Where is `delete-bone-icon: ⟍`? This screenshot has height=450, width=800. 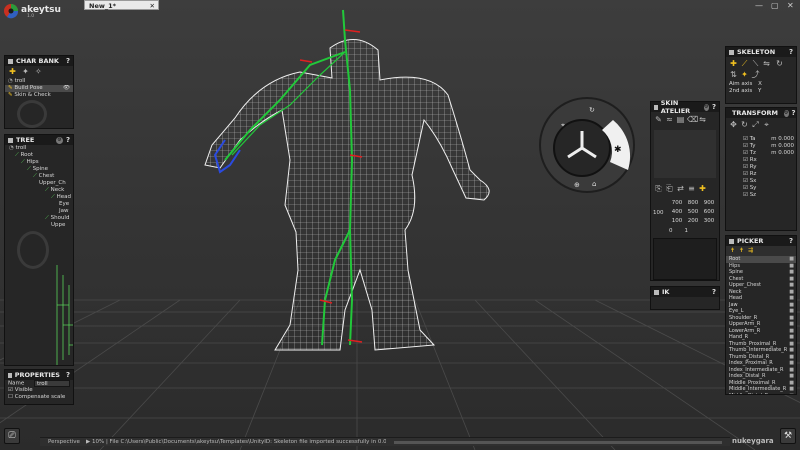
delete-bone-icon: ⟍ is located at coordinates (755, 63).